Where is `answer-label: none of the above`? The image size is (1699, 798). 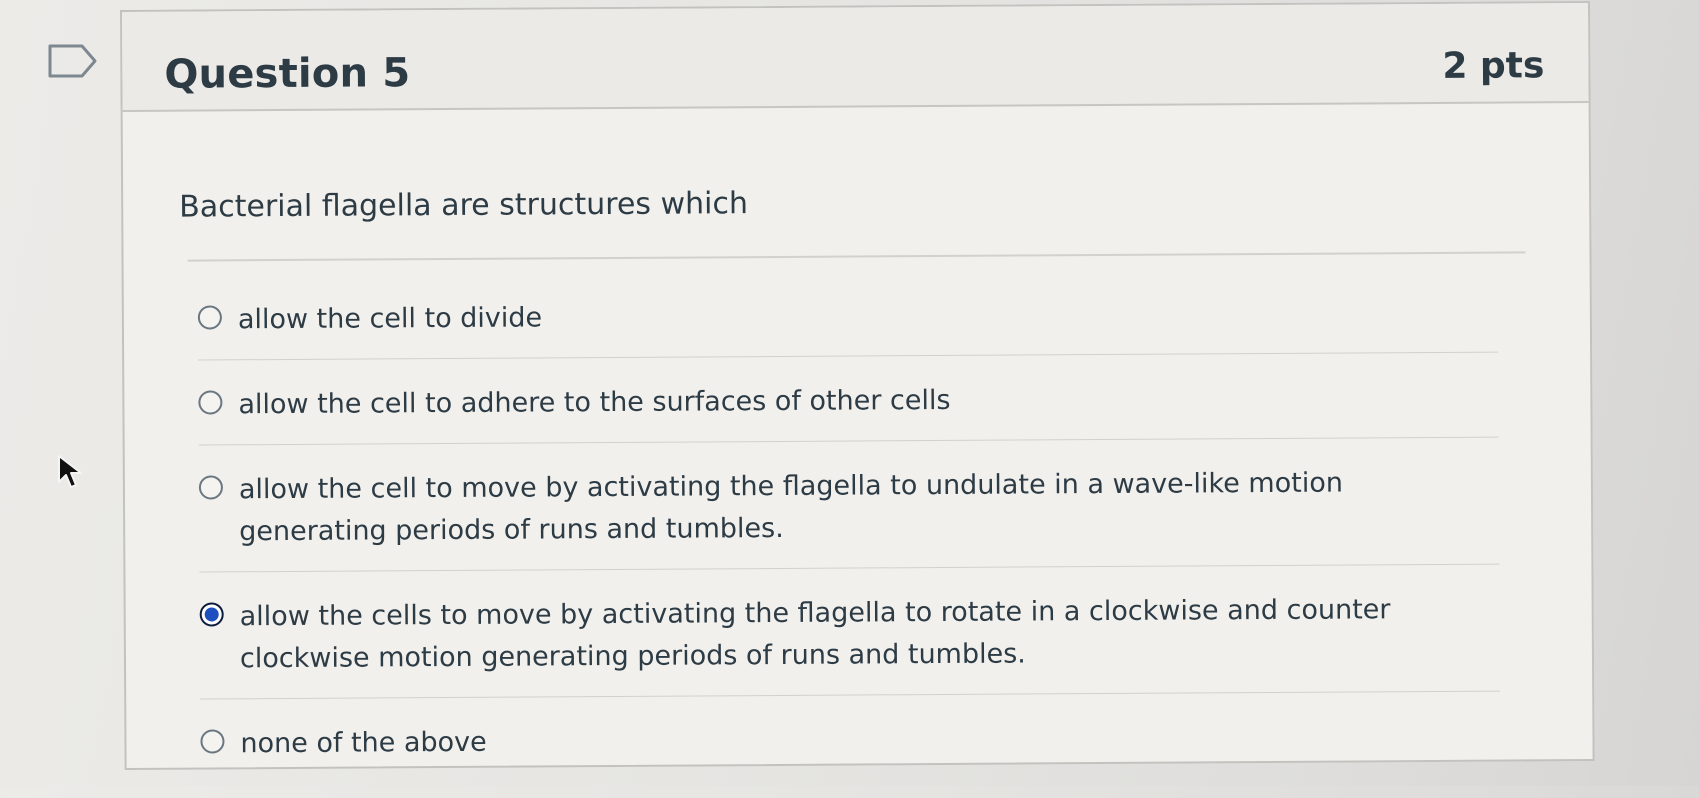
answer-label: none of the above is located at coordinates (363, 744).